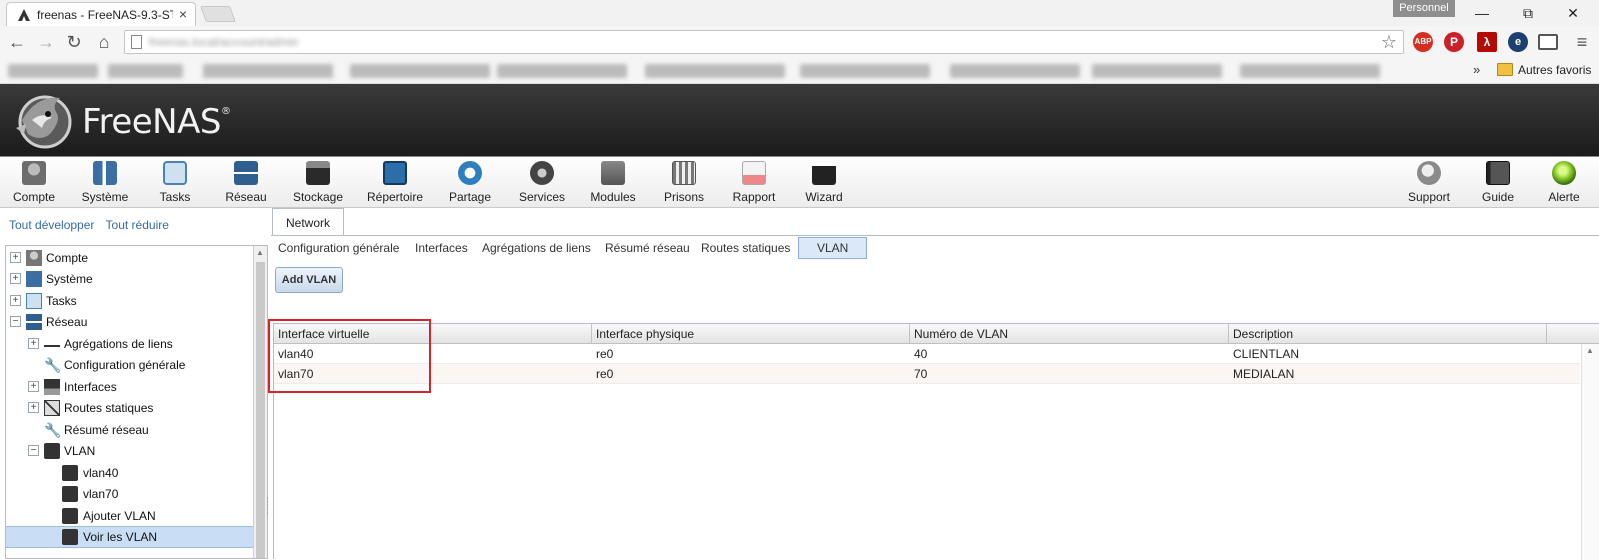 This screenshot has width=1599, height=560. I want to click on tree-node-vlan: − VLAN, so click(130, 451).